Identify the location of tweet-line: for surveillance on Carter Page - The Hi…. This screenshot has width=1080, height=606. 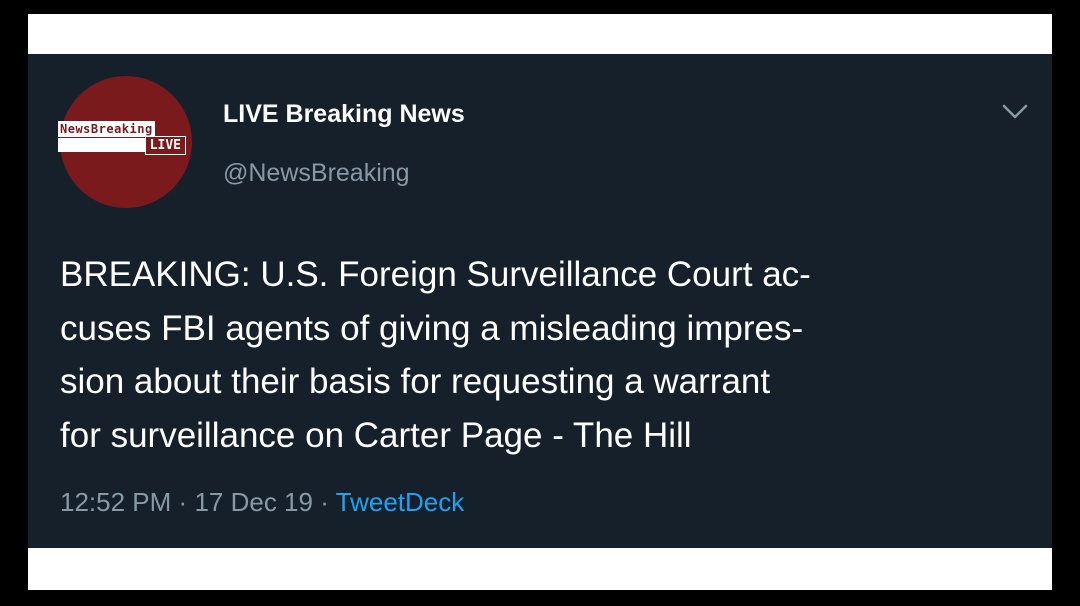
(376, 435).